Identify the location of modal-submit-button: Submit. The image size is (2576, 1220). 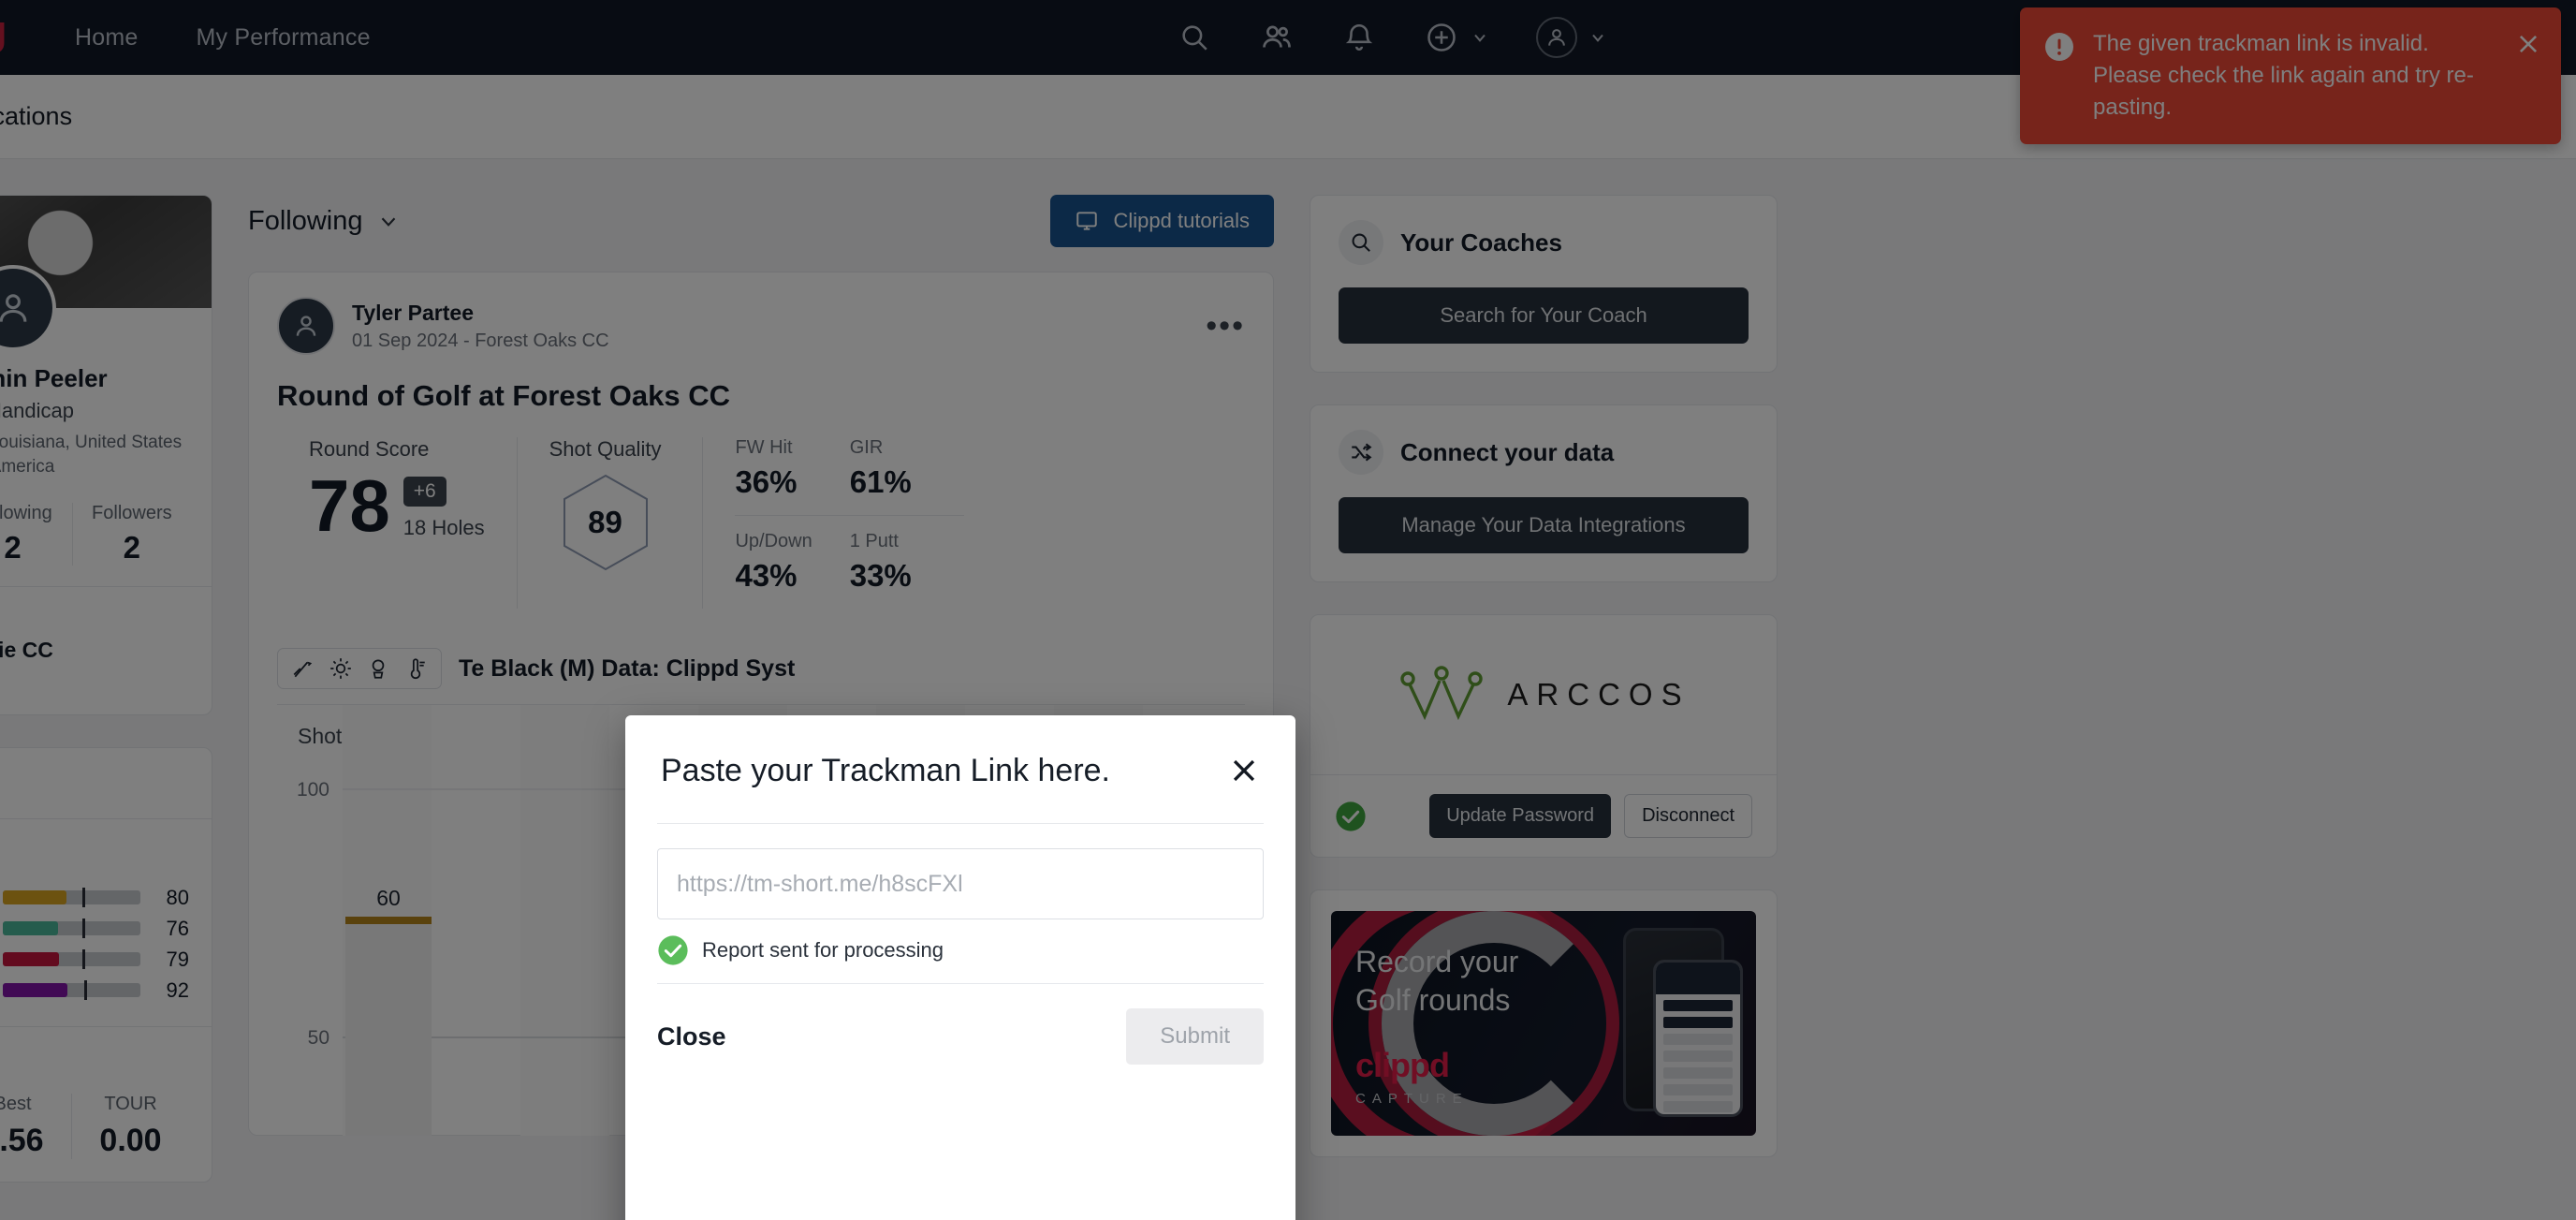
(1195, 1036).